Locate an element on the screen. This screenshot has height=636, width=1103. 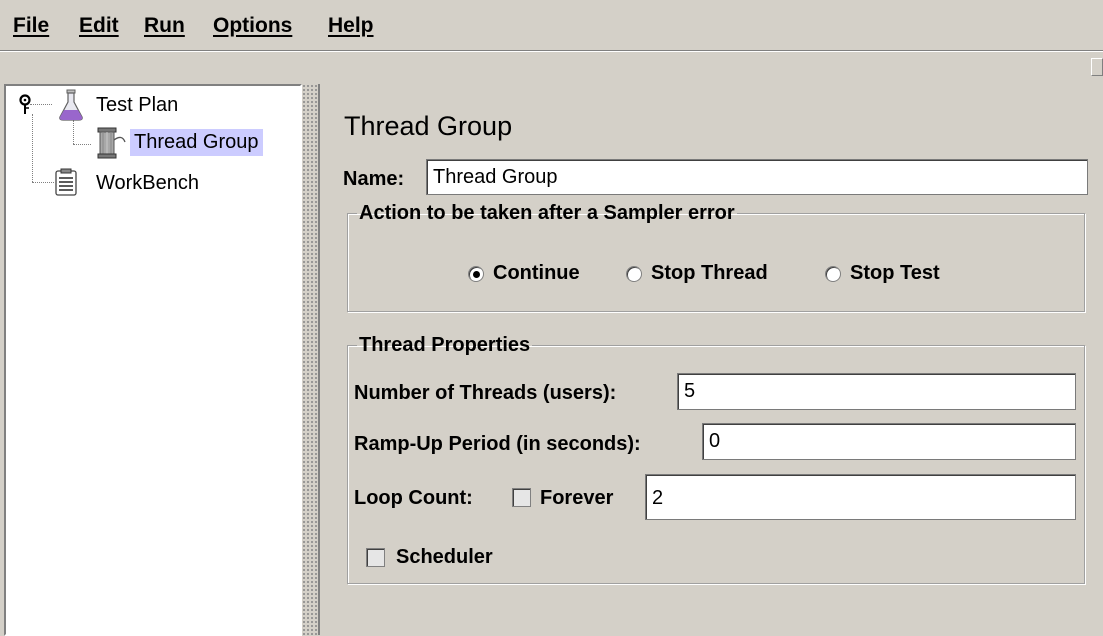
sampler-error-group: Action to be taken after a Sampler error is located at coordinates (716, 257).